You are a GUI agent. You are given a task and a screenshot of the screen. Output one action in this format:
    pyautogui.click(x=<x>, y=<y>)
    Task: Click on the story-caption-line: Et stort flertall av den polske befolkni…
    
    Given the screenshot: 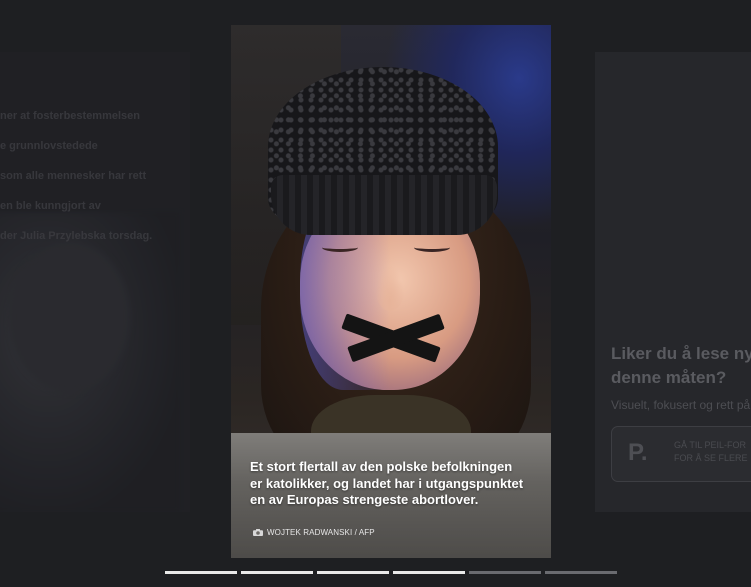 What is the action you would take?
    pyautogui.click(x=381, y=466)
    